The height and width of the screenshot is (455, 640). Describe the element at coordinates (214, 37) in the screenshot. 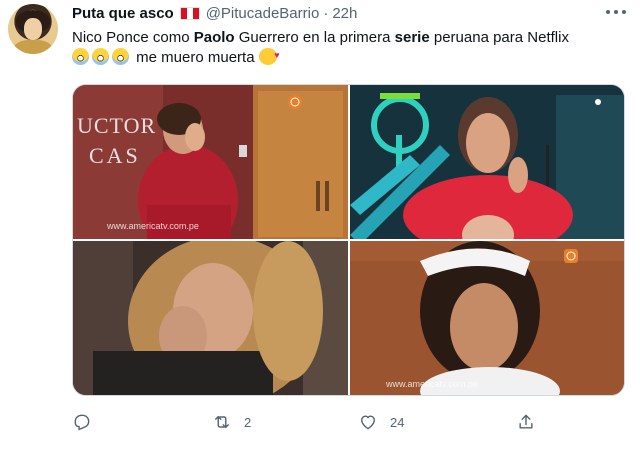

I see `tweet-text-bold: Paolo` at that location.